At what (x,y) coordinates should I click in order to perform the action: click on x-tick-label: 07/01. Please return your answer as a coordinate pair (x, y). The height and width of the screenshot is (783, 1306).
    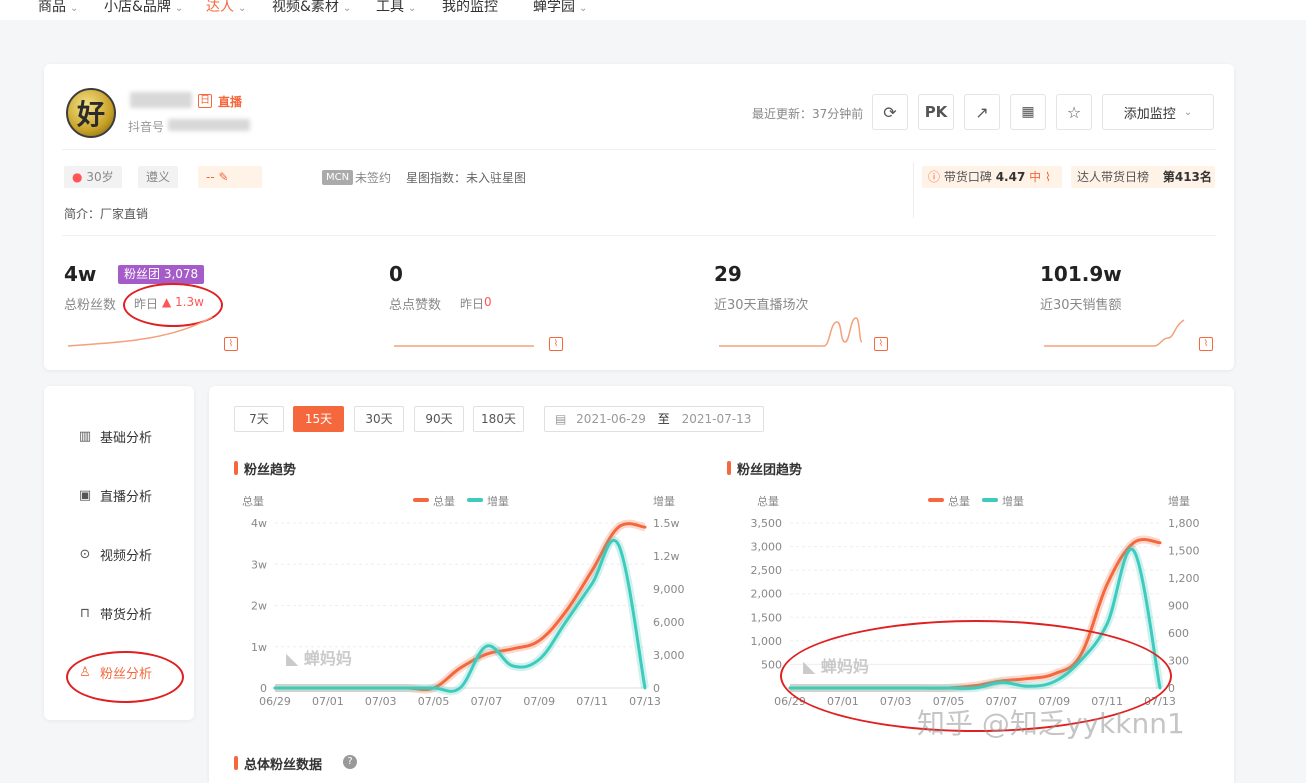
    Looking at the image, I should click on (328, 701).